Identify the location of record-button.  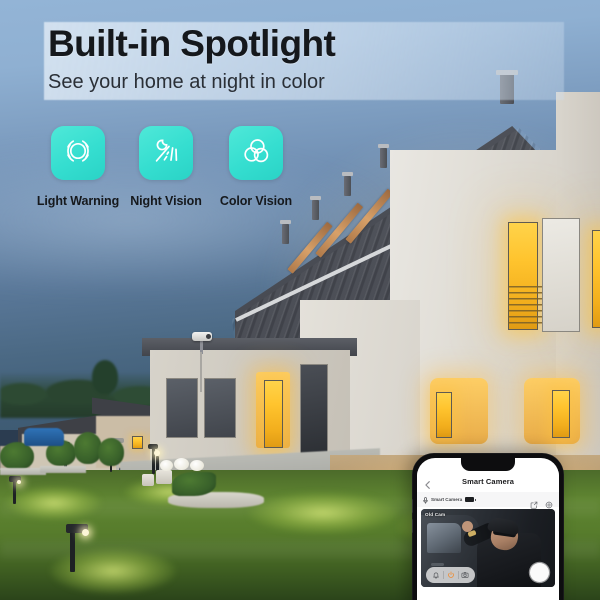
(539, 572).